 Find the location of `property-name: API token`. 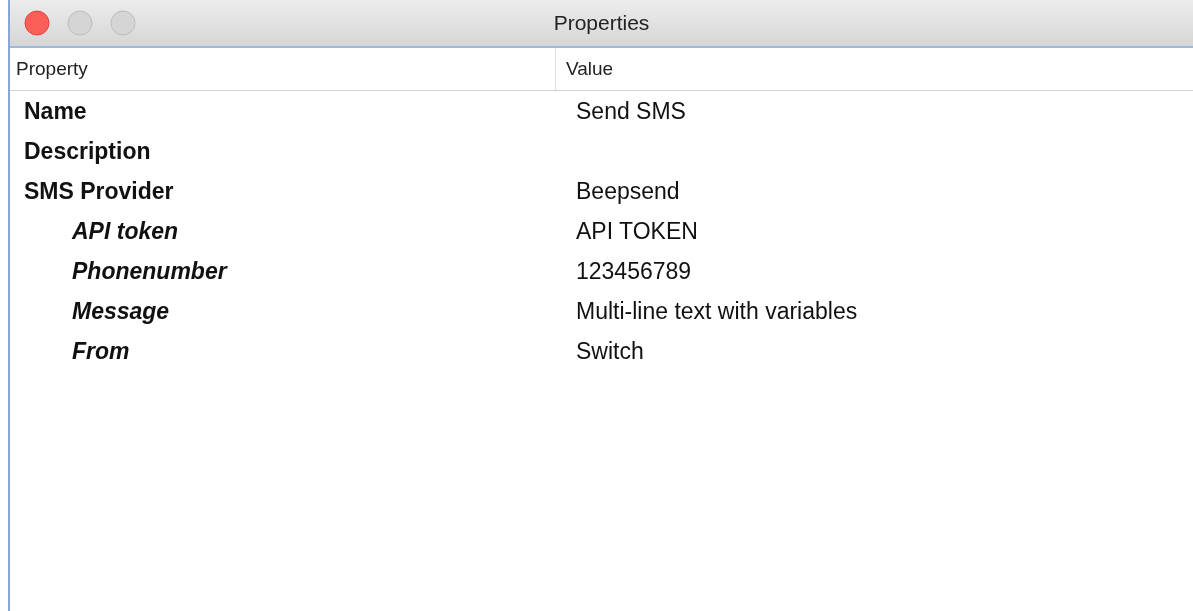

property-name: API token is located at coordinates (124, 231).